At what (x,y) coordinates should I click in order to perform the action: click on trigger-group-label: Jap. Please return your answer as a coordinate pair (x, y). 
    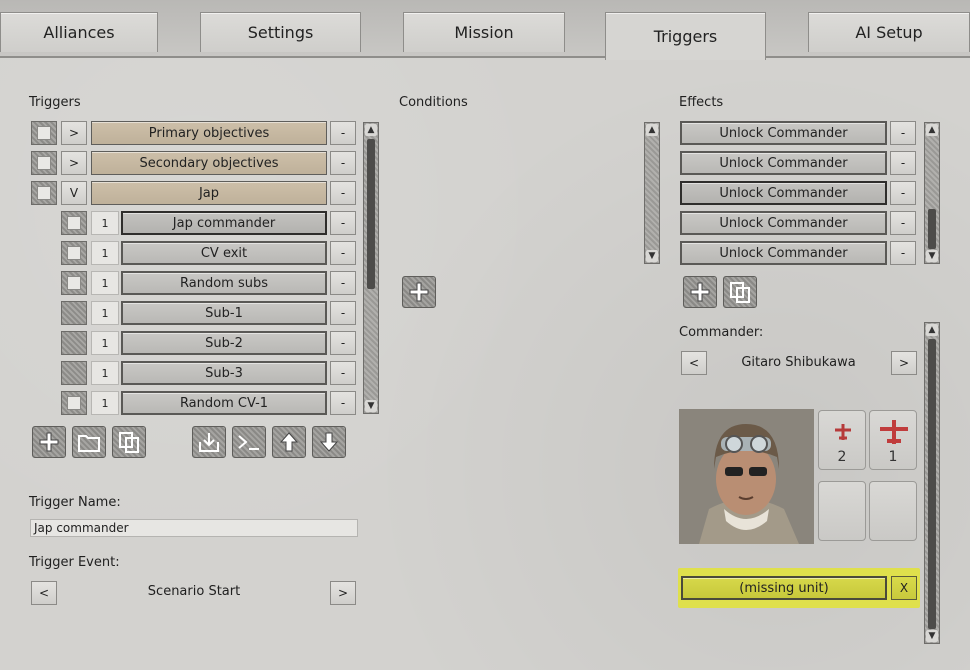
    Looking at the image, I should click on (209, 193).